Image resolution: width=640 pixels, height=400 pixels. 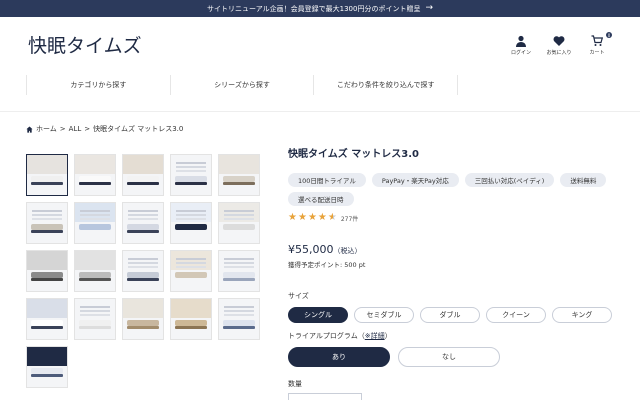 What do you see at coordinates (98, 85) in the screenshot?
I see `nav-category: カテゴリから探す` at bounding box center [98, 85].